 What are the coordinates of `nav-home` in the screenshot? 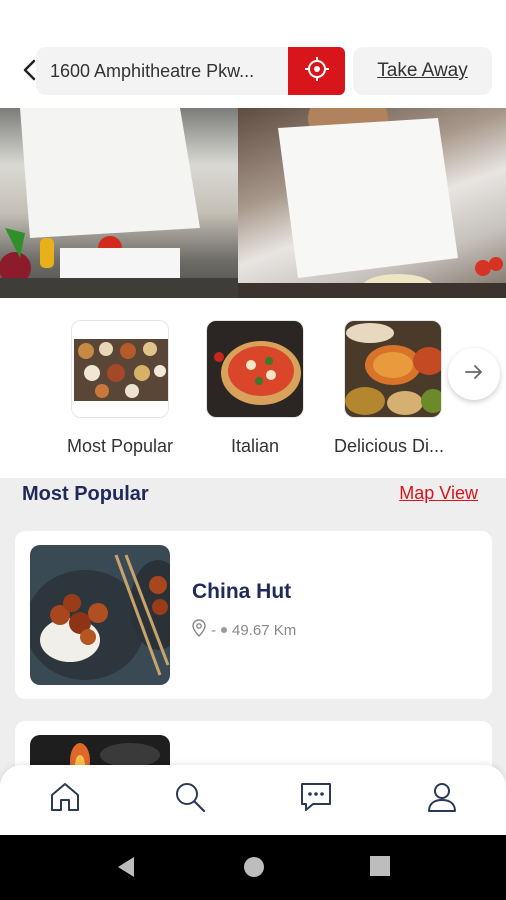 It's located at (65, 799).